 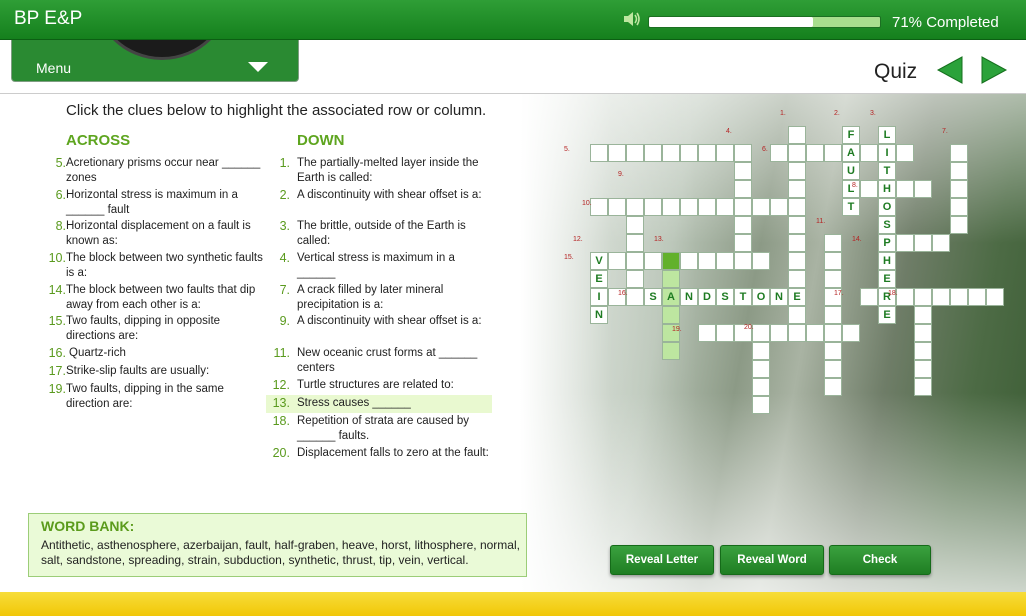 What do you see at coordinates (887, 261) in the screenshot?
I see `crossword-cell: H` at bounding box center [887, 261].